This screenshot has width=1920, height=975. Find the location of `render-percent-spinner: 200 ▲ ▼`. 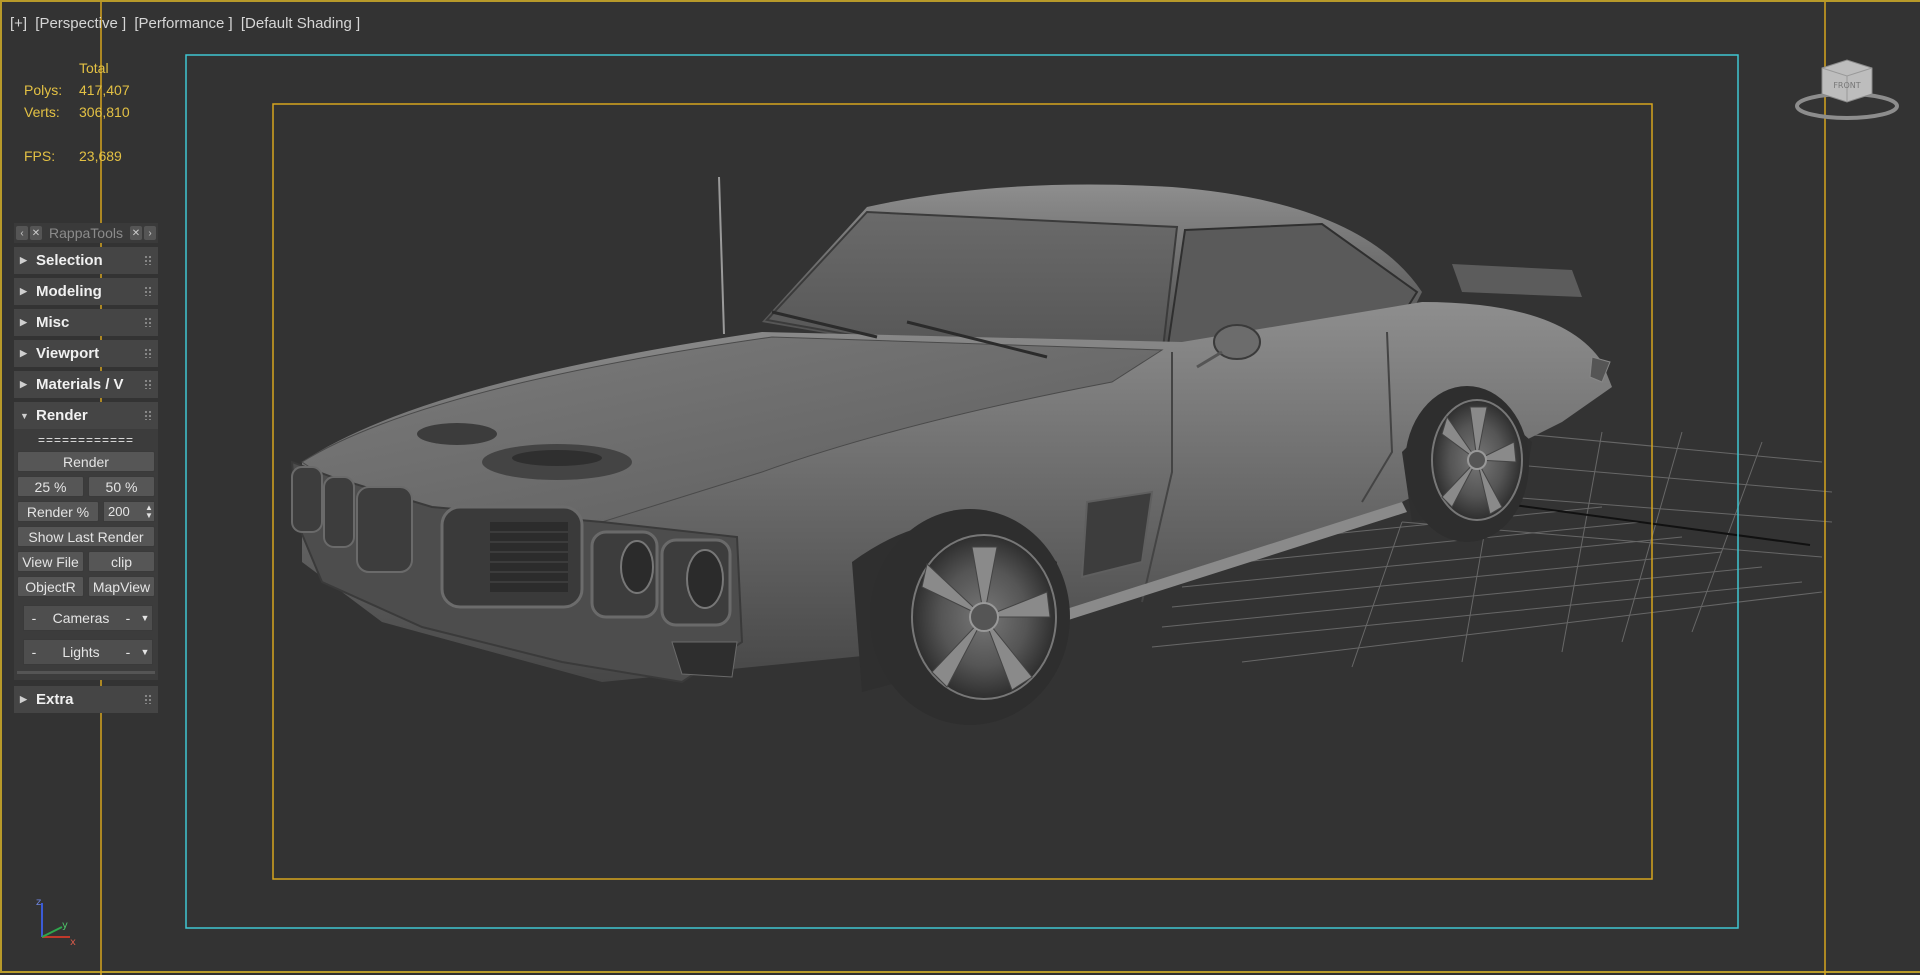

render-percent-spinner: 200 ▲ ▼ is located at coordinates (129, 511).